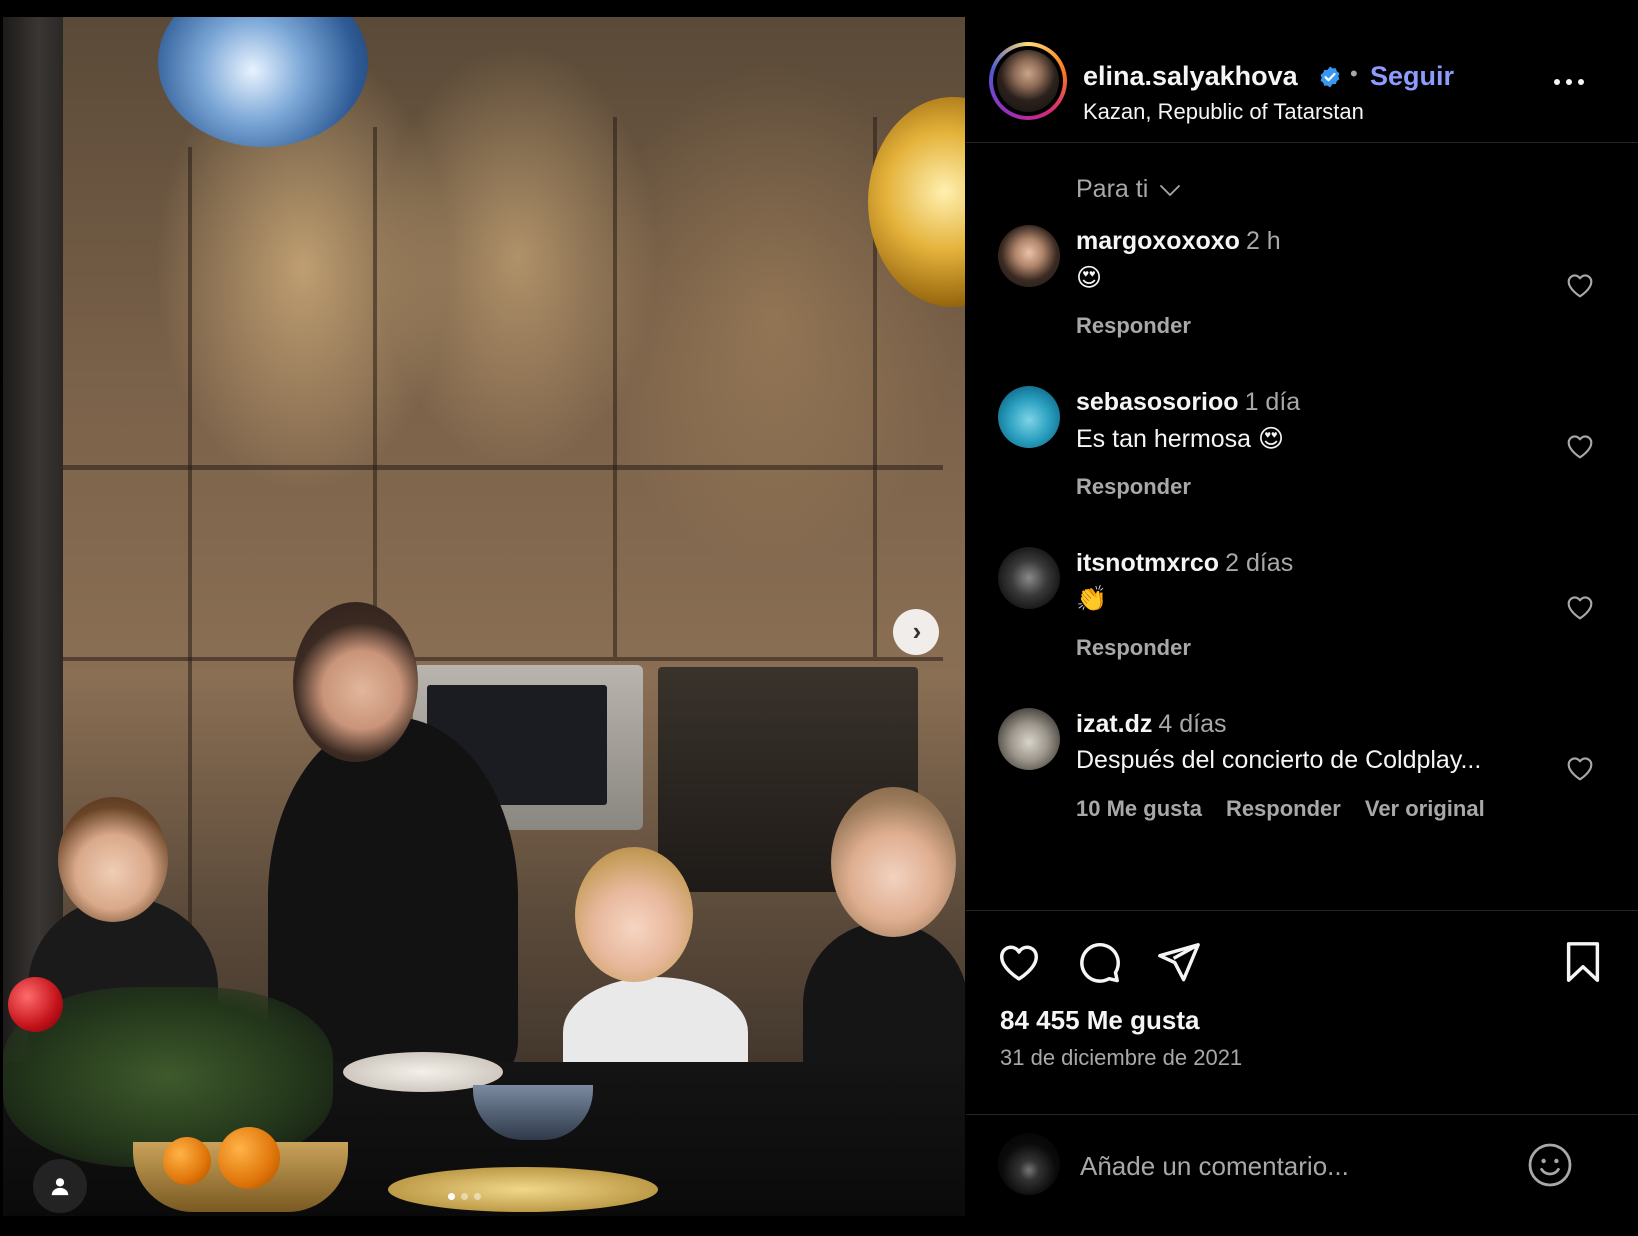  I want to click on comment-time: 1 día, so click(1272, 402).